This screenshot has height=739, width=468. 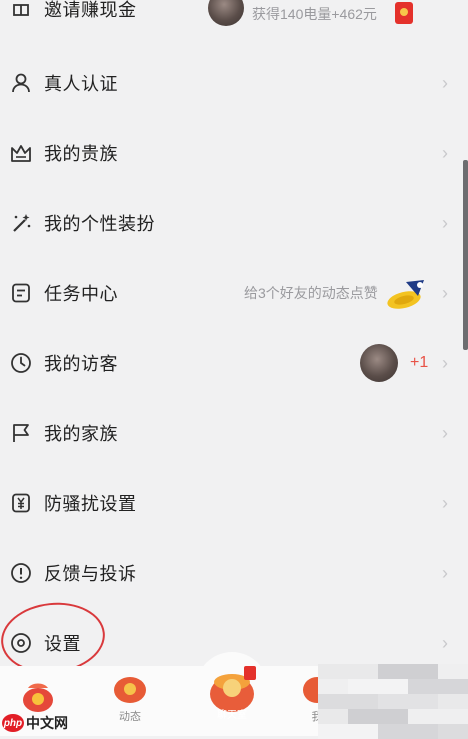 I want to click on task-hint-text: 给3个好友的动态点赞, so click(x=311, y=293).